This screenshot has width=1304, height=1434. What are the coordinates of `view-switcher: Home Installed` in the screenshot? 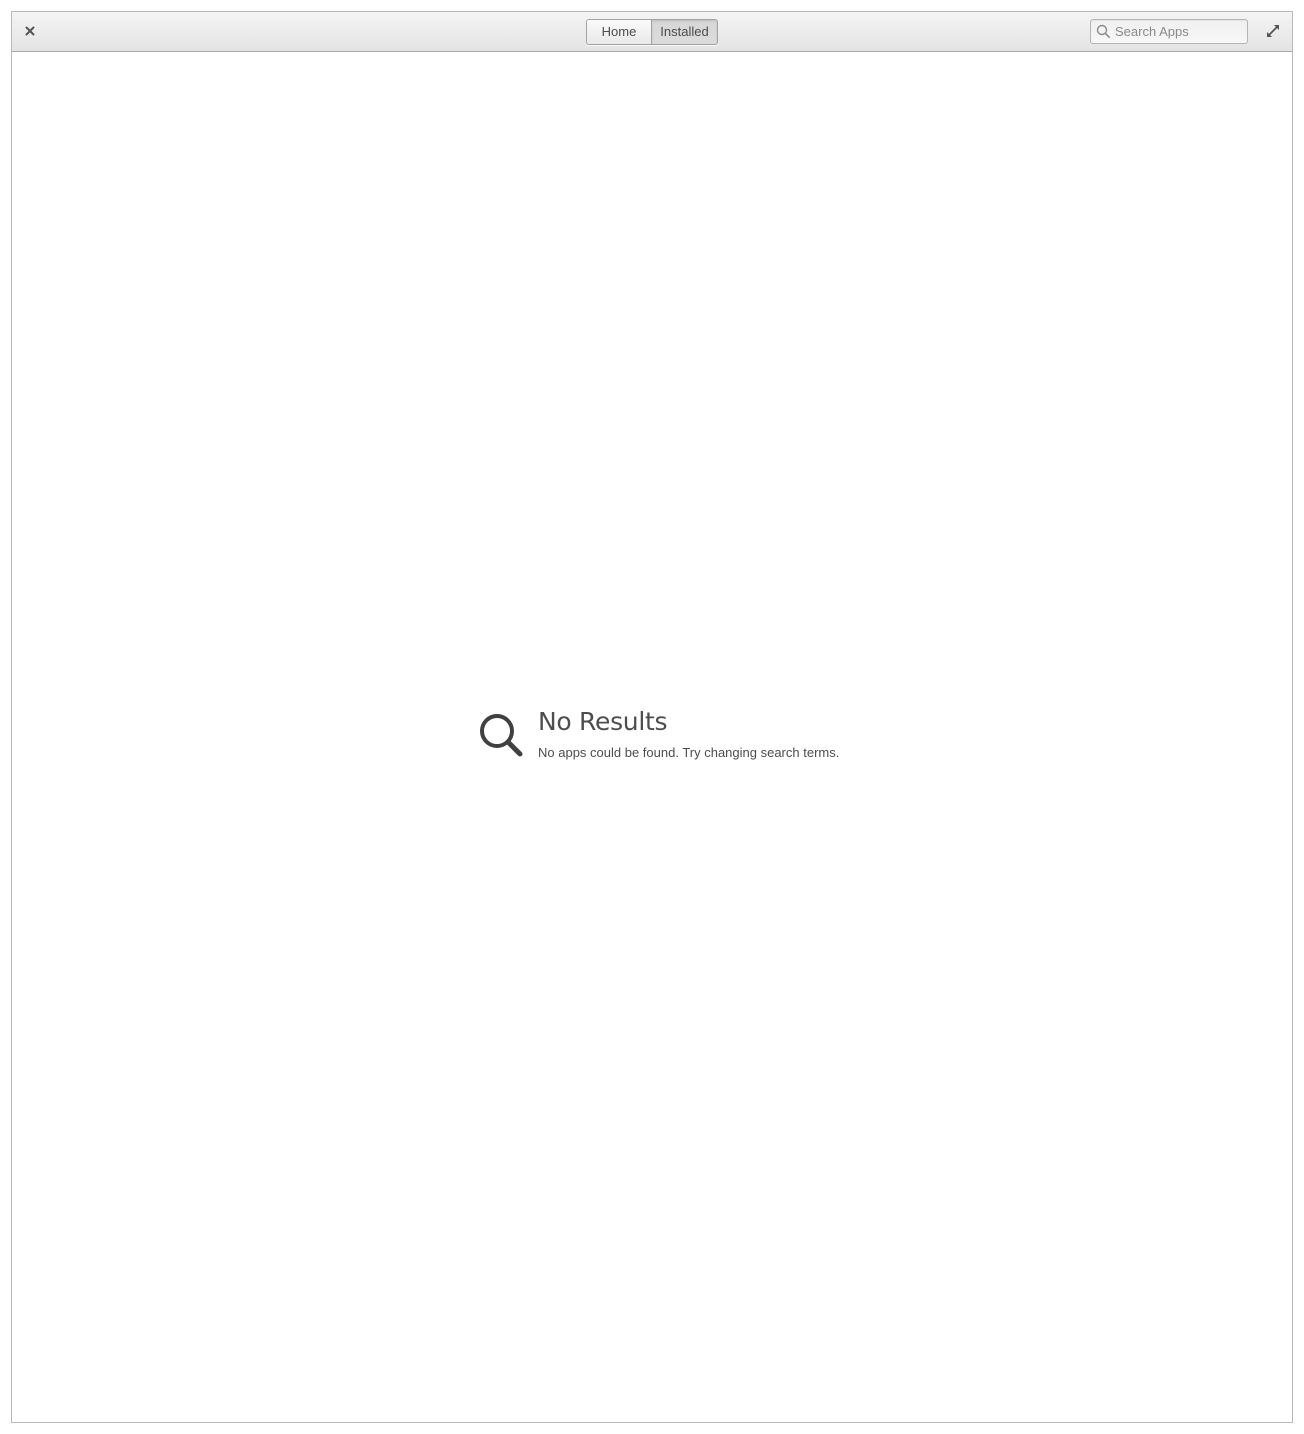 It's located at (652, 32).